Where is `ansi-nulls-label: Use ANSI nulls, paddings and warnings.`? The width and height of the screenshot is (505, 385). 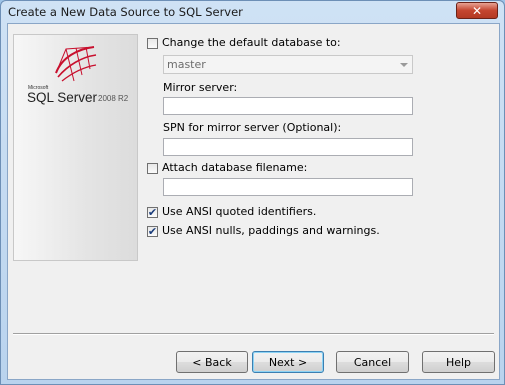 ansi-nulls-label: Use ANSI nulls, paddings and warnings. is located at coordinates (271, 230).